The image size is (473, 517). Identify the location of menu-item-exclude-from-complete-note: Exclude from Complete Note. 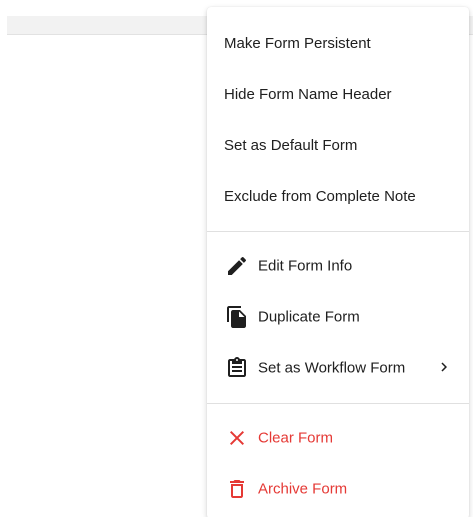
(338, 196).